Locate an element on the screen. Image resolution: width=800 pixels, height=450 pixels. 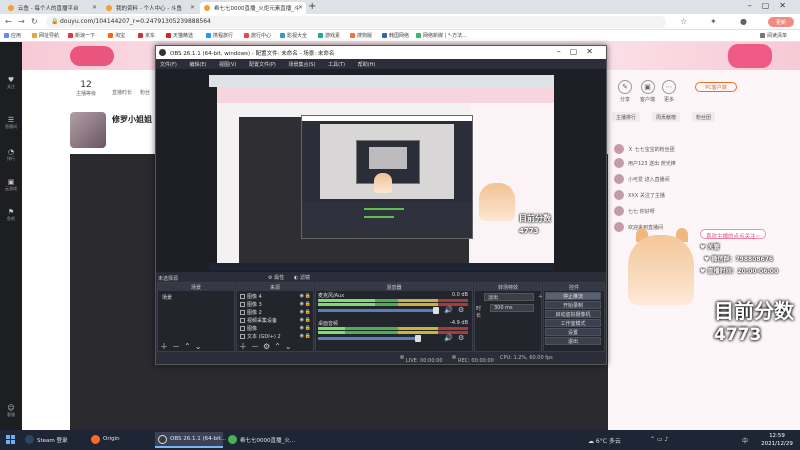
bookmark-item: 京东 is located at coordinates (146, 35).